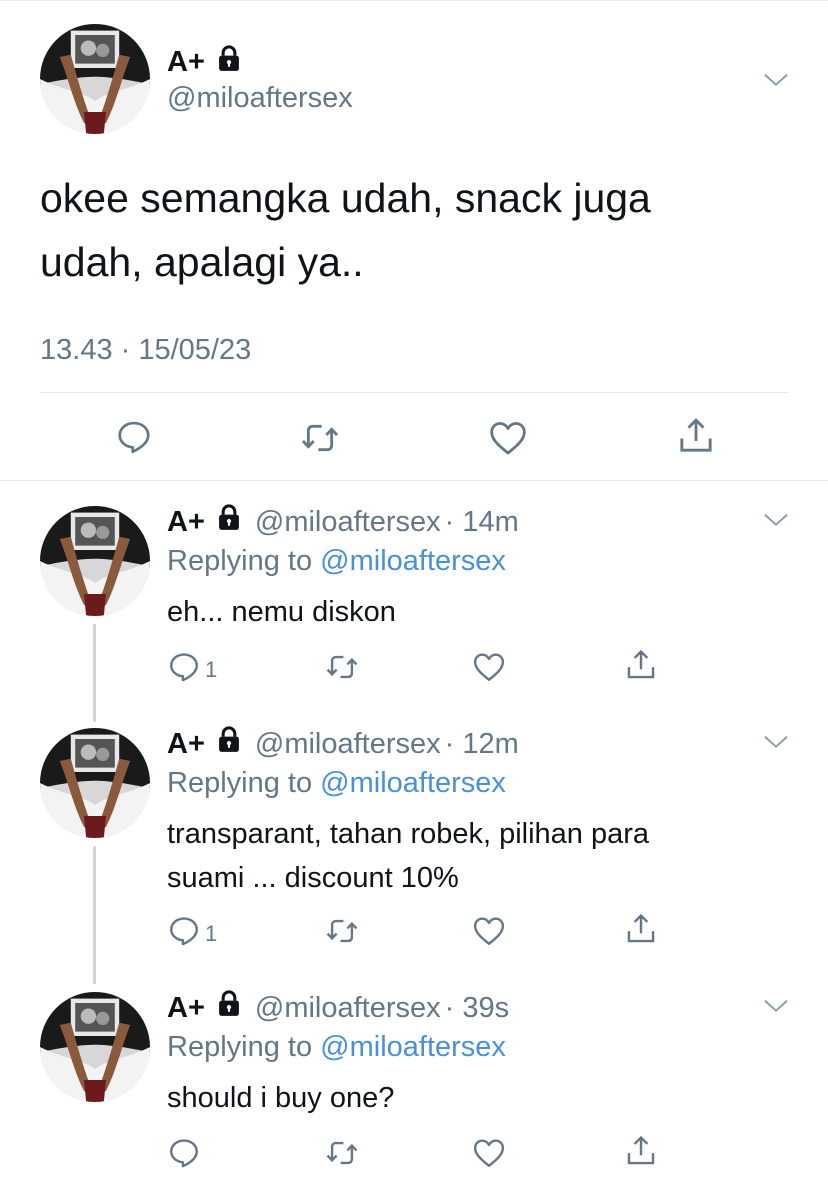 The width and height of the screenshot is (828, 1190). Describe the element at coordinates (414, 0) in the screenshot. I see `top-border` at that location.